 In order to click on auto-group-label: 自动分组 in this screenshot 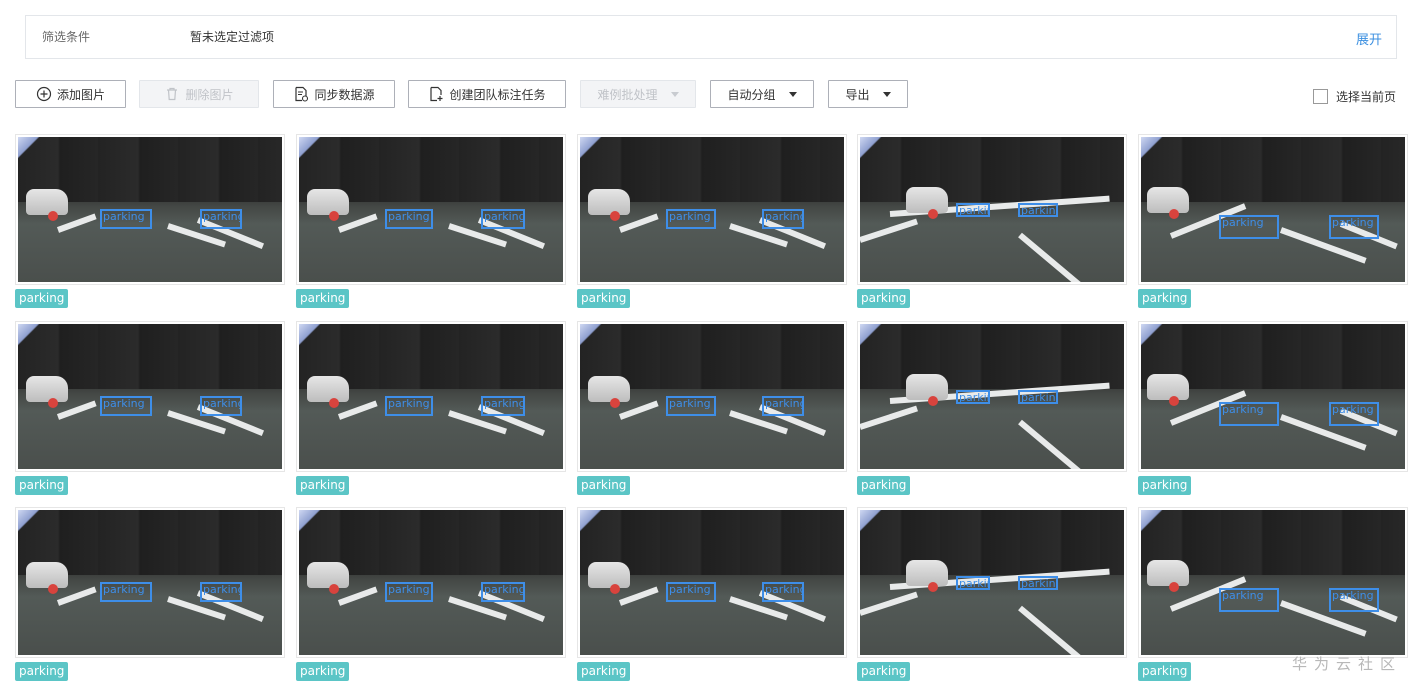, I will do `click(751, 94)`.